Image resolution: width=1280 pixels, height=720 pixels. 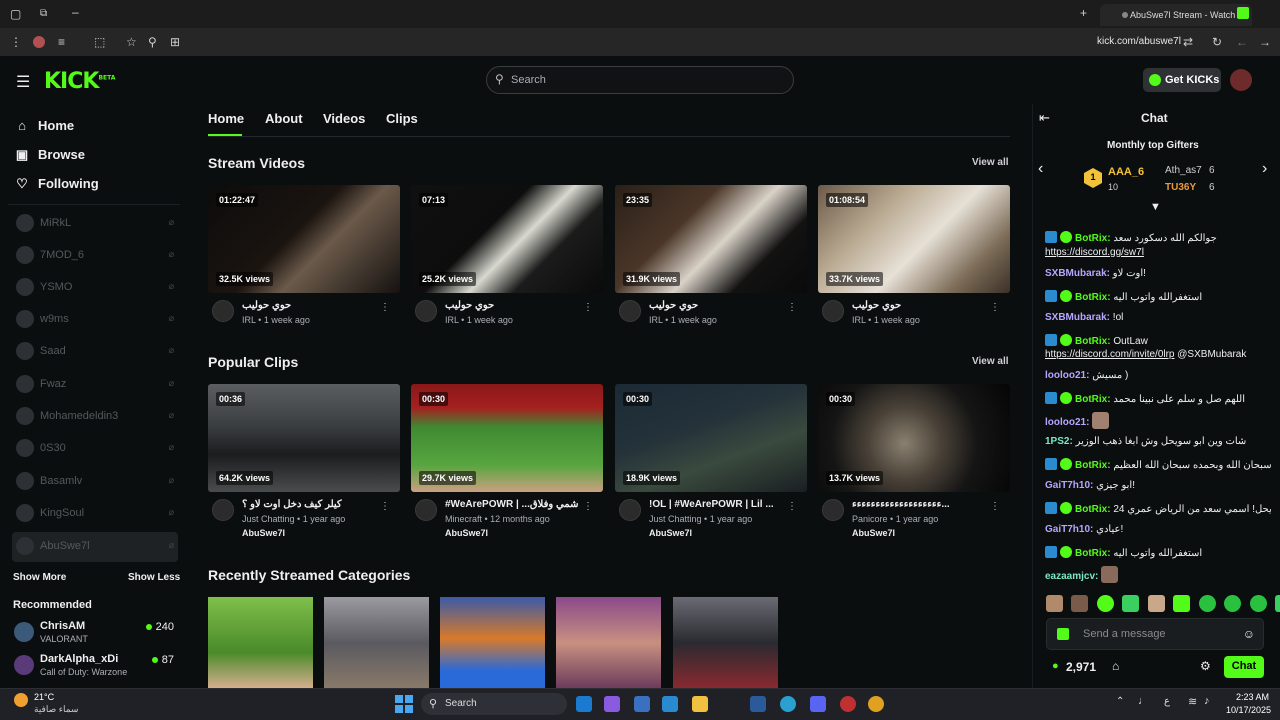 I want to click on defender-icon, so click(x=642, y=704).